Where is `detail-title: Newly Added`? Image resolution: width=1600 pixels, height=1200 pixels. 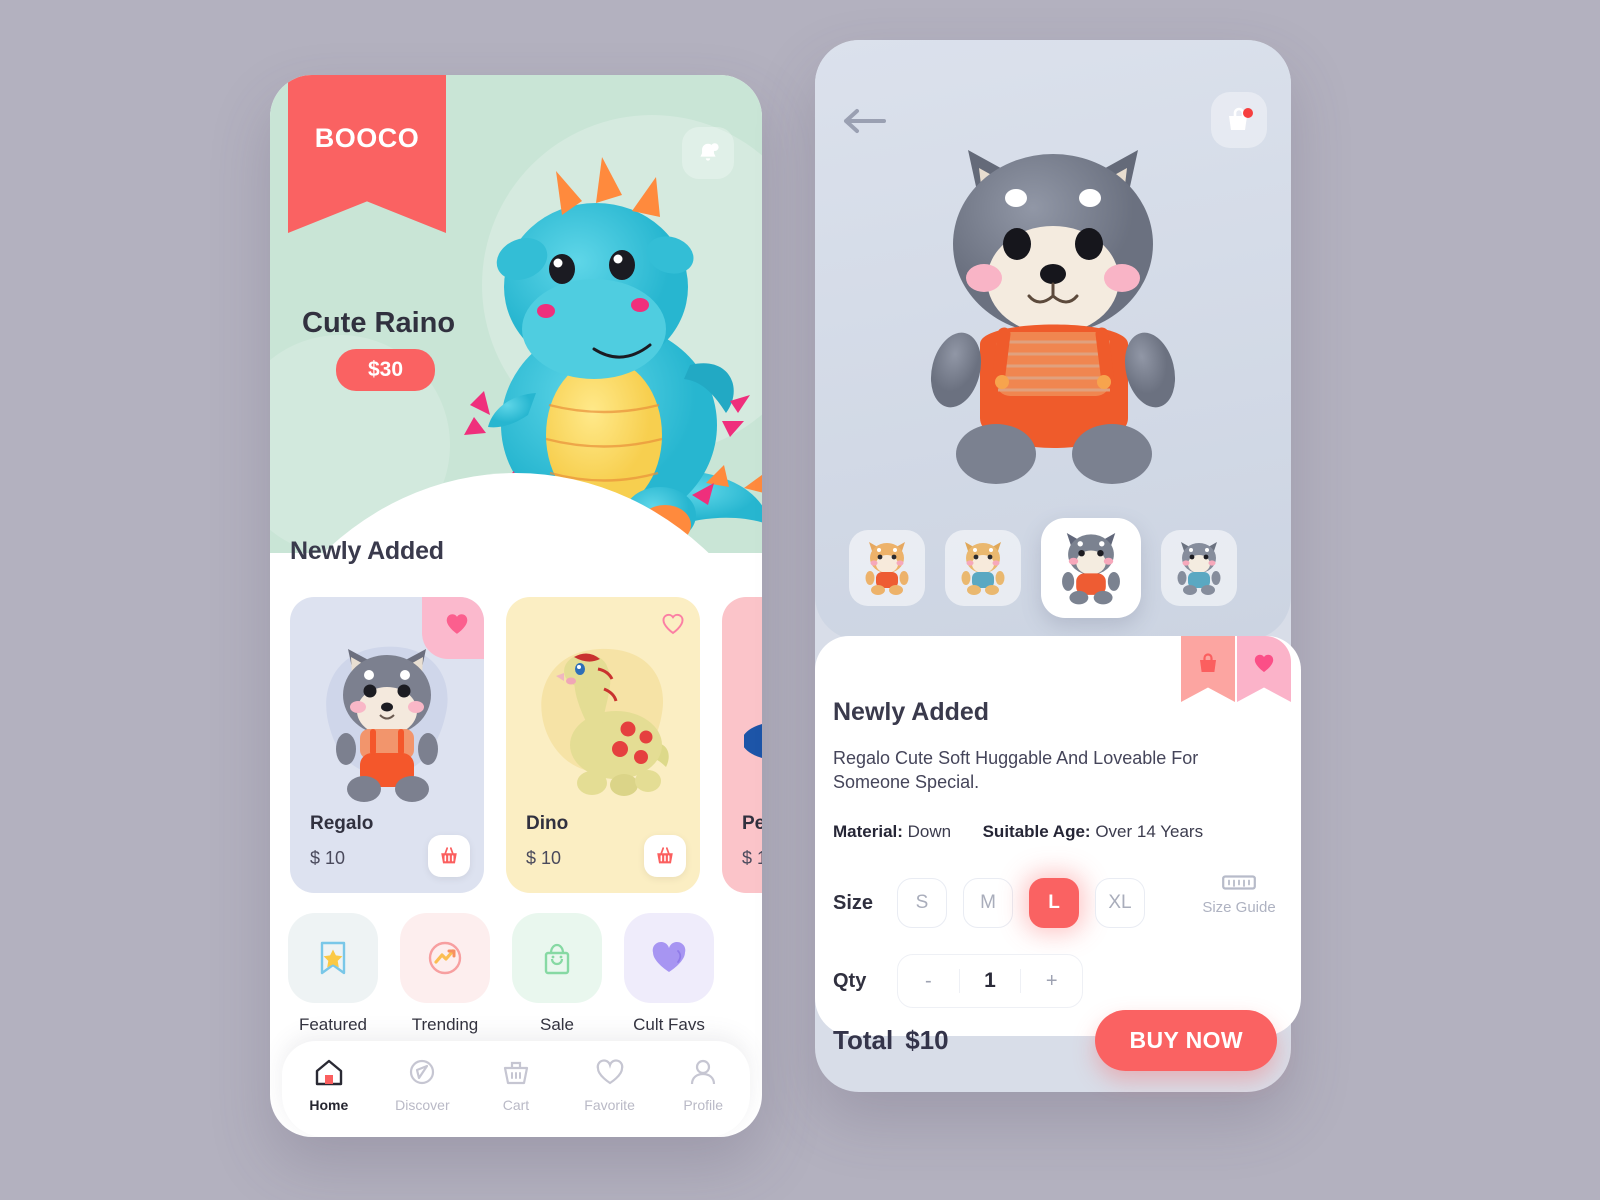
detail-title: Newly Added is located at coordinates (911, 712).